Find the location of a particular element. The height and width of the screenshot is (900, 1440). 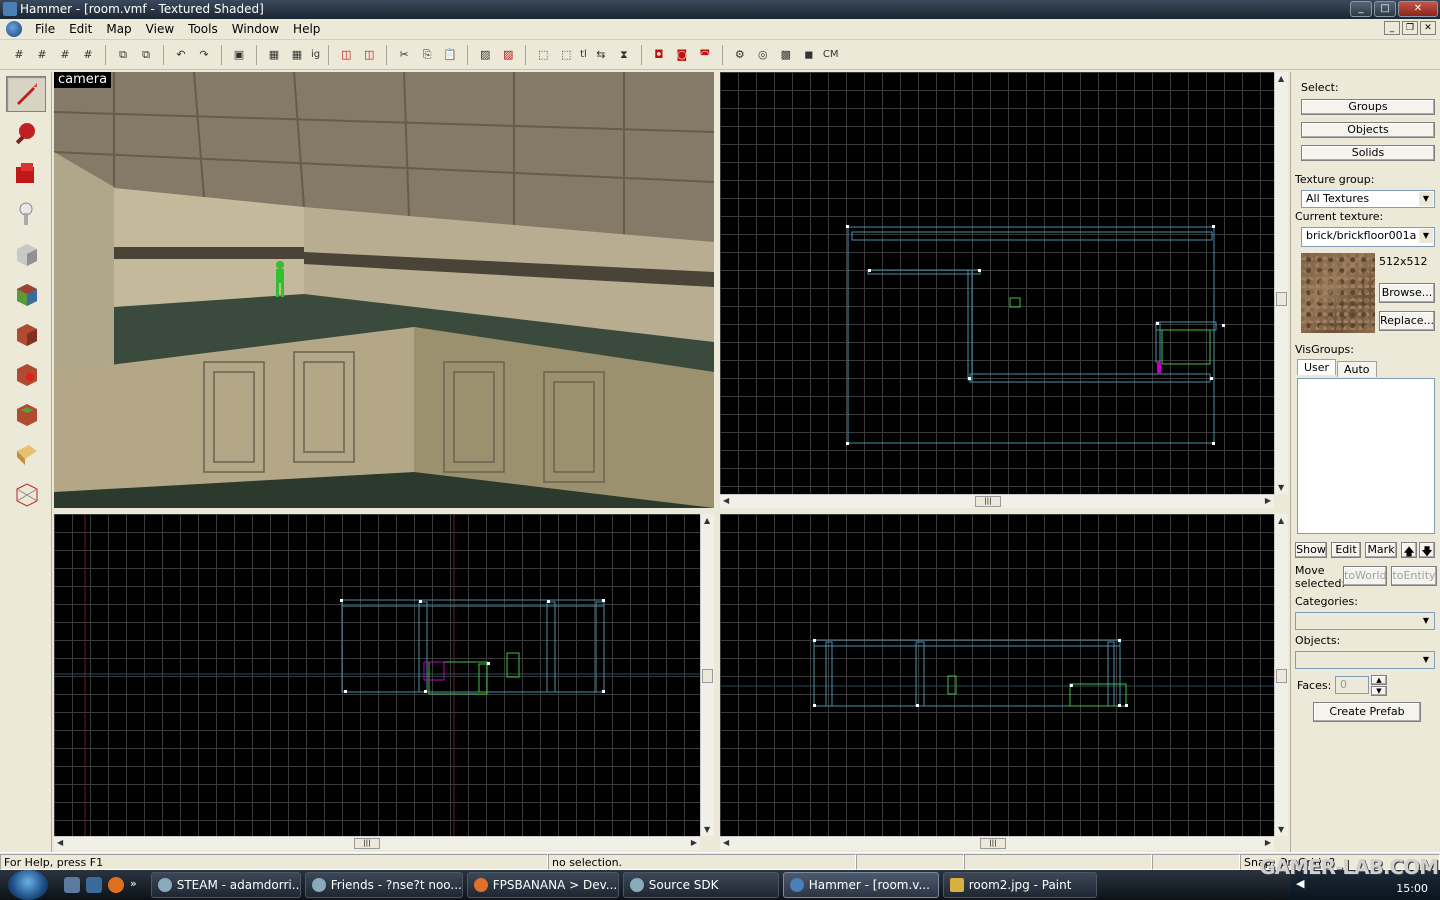

scroll-up-icon: ▲ is located at coordinates (1281, 520).